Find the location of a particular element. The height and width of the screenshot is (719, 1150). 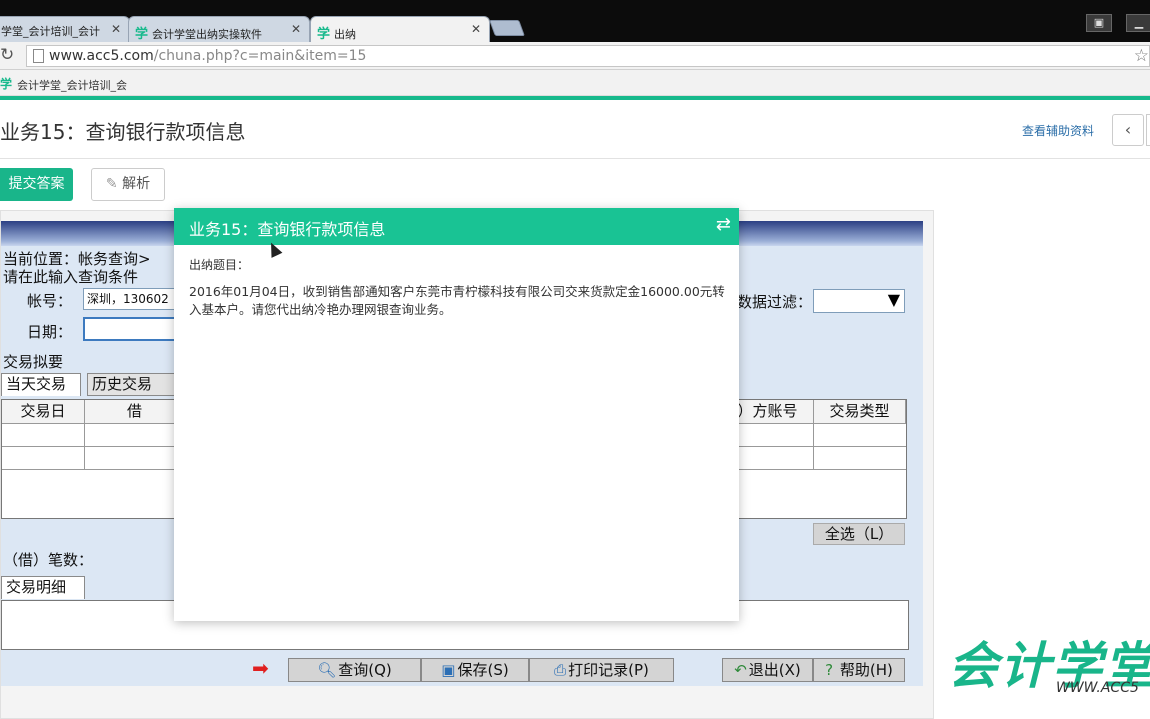

reload-icon: ↻ is located at coordinates (7, 55).